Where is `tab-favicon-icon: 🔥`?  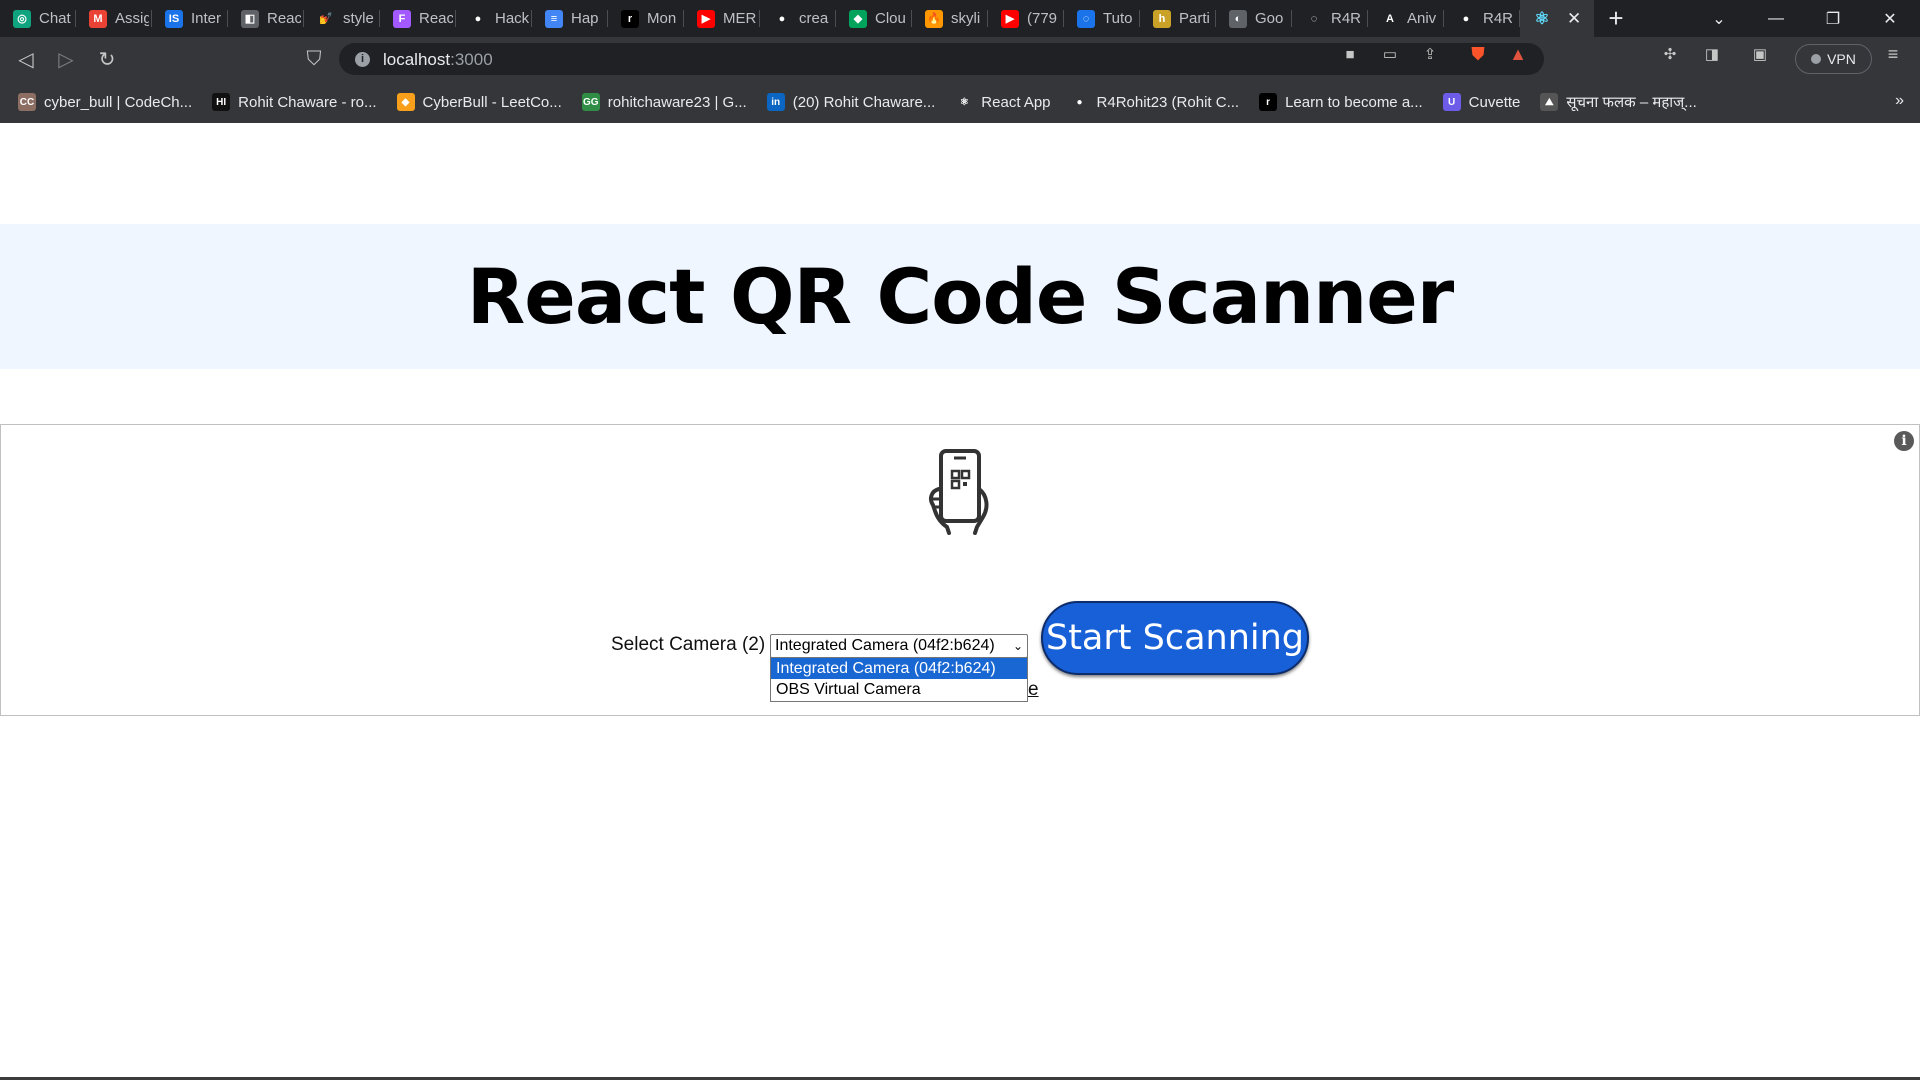
tab-favicon-icon: 🔥 is located at coordinates (934, 18).